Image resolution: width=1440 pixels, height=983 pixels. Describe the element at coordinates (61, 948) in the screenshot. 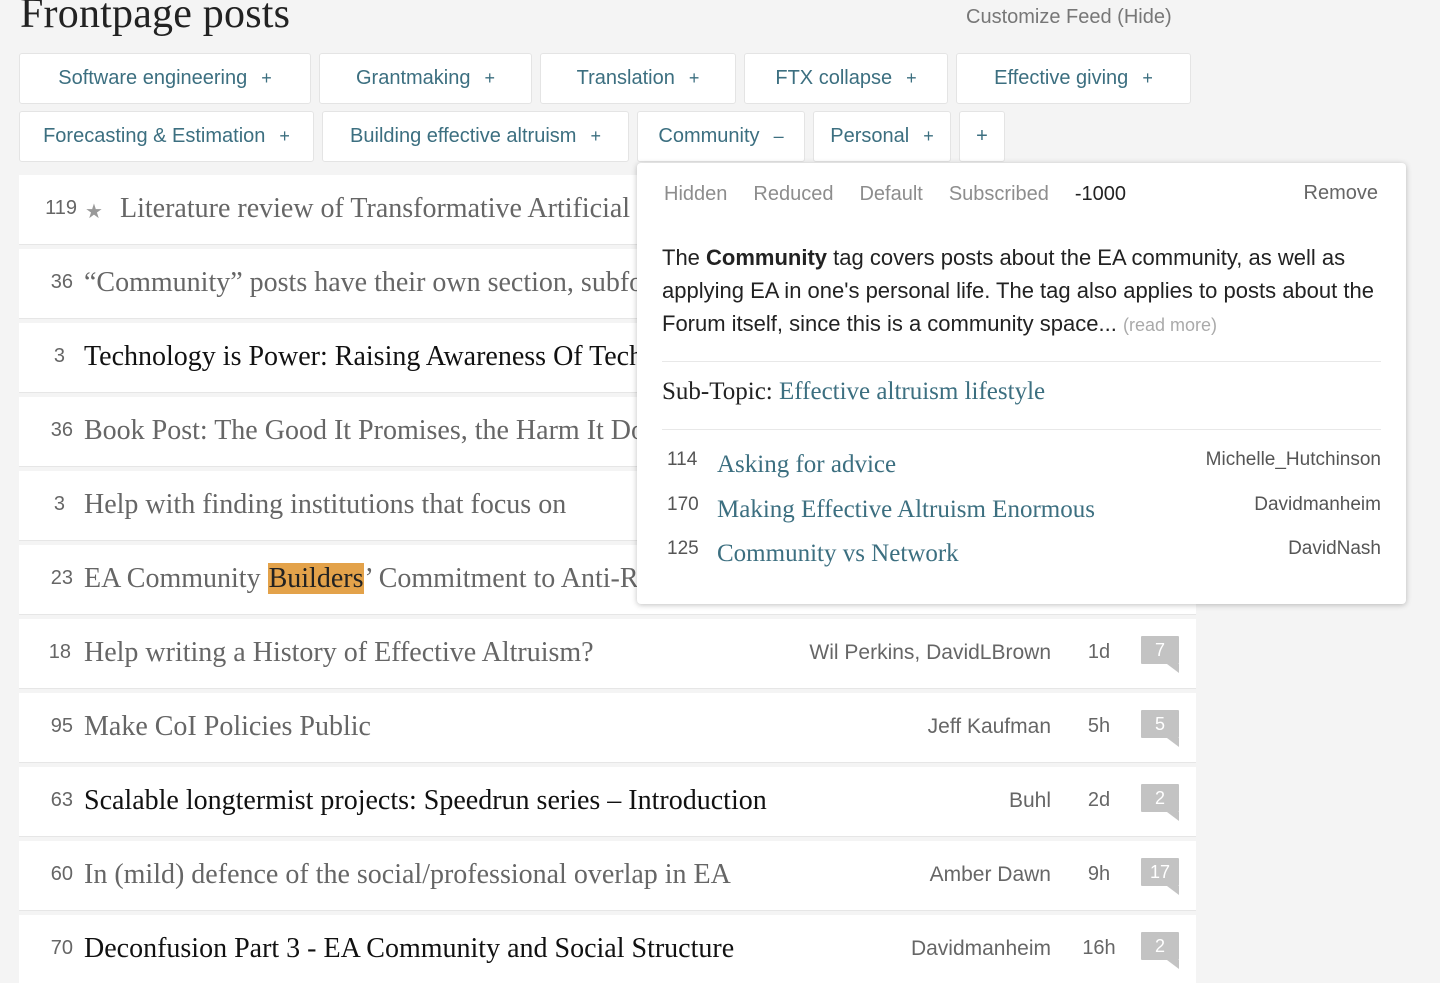

I see `post-karma: 70` at that location.